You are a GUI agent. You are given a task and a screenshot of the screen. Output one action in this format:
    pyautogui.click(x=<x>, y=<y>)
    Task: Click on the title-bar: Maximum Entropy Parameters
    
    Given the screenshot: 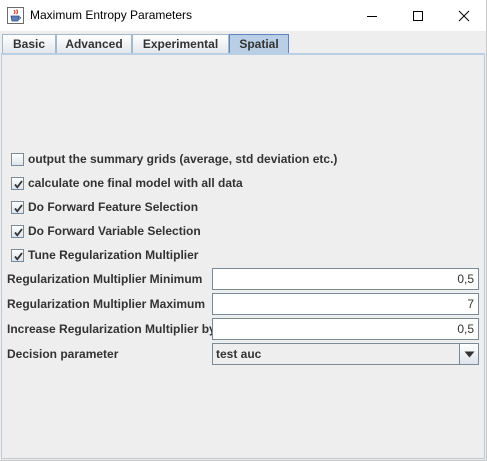 What is the action you would take?
    pyautogui.click(x=243, y=15)
    